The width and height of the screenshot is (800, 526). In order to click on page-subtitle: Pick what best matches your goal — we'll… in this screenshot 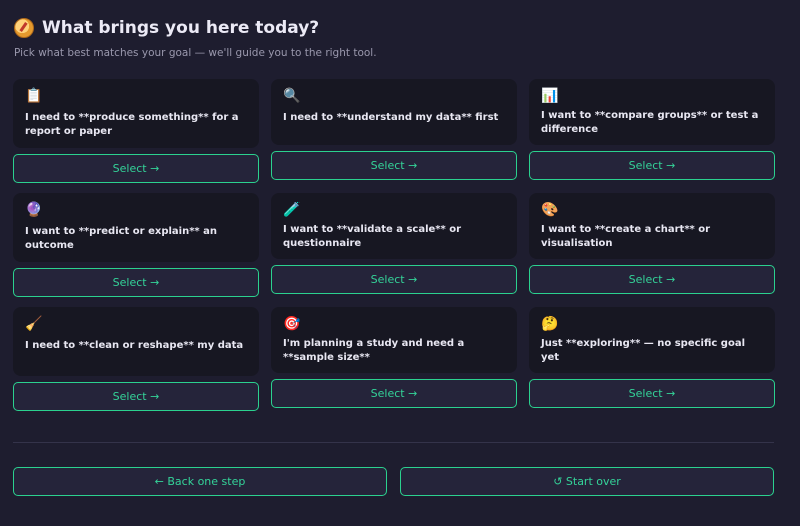, I will do `click(195, 53)`.